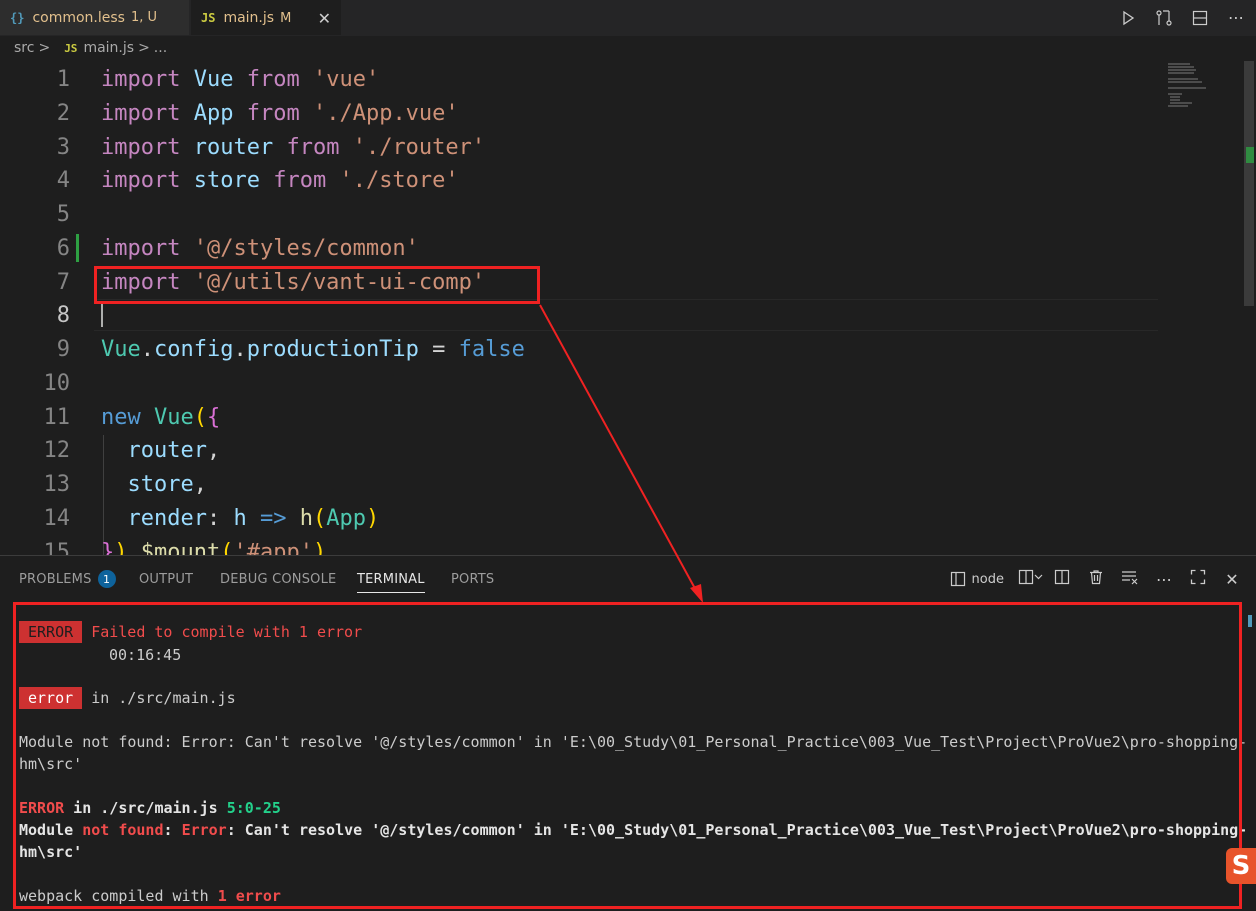 The image size is (1256, 911). Describe the element at coordinates (144, 17) in the screenshot. I see `tab-status: 1, U` at that location.